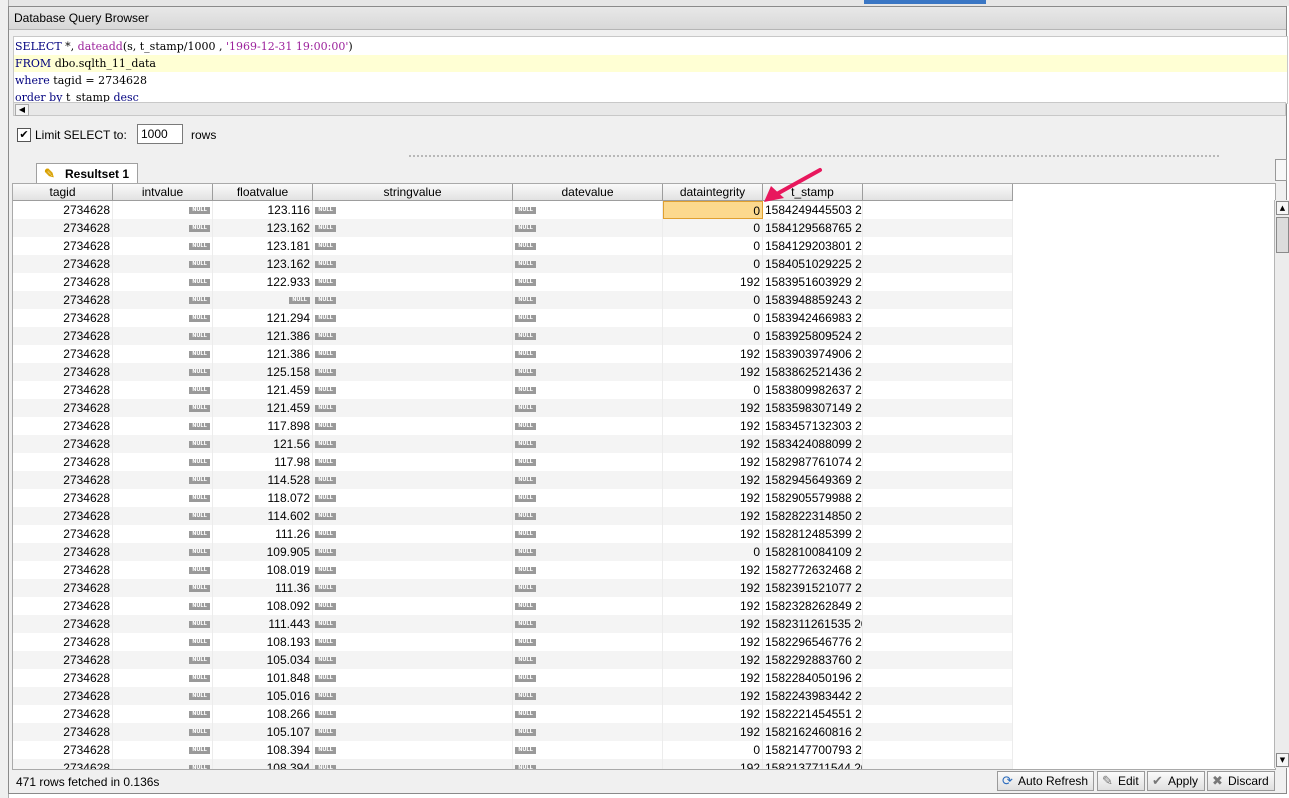 Image resolution: width=1289 pixels, height=798 pixels. Describe the element at coordinates (263, 426) in the screenshot. I see `cell-floatvalue: 117.898` at that location.